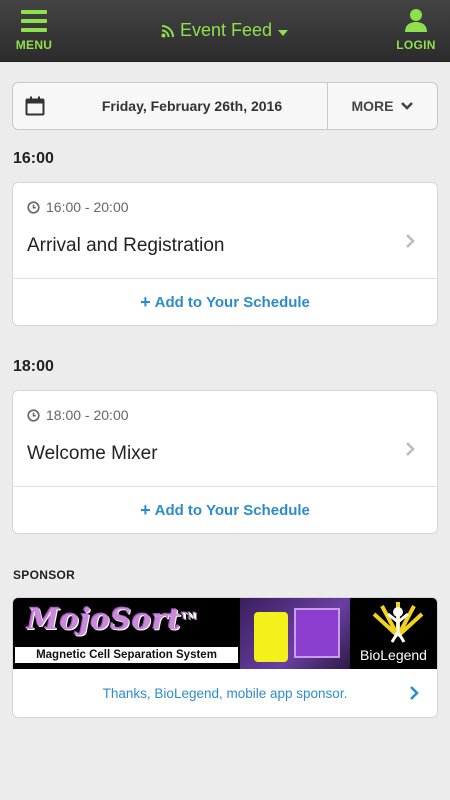 This screenshot has width=450, height=800. What do you see at coordinates (225, 231) in the screenshot?
I see `session-row: 16:00 - 20:00 Arrival and Registration` at bounding box center [225, 231].